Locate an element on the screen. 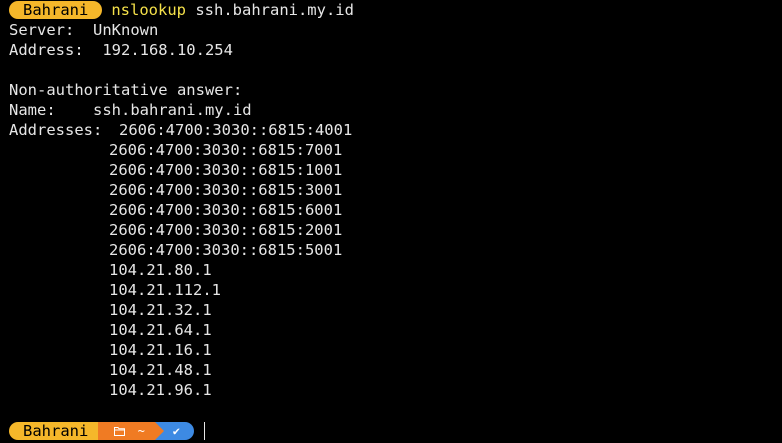 The width and height of the screenshot is (782, 443). address-entry: 2606:4700:3030::6815:7001 is located at coordinates (226, 150).